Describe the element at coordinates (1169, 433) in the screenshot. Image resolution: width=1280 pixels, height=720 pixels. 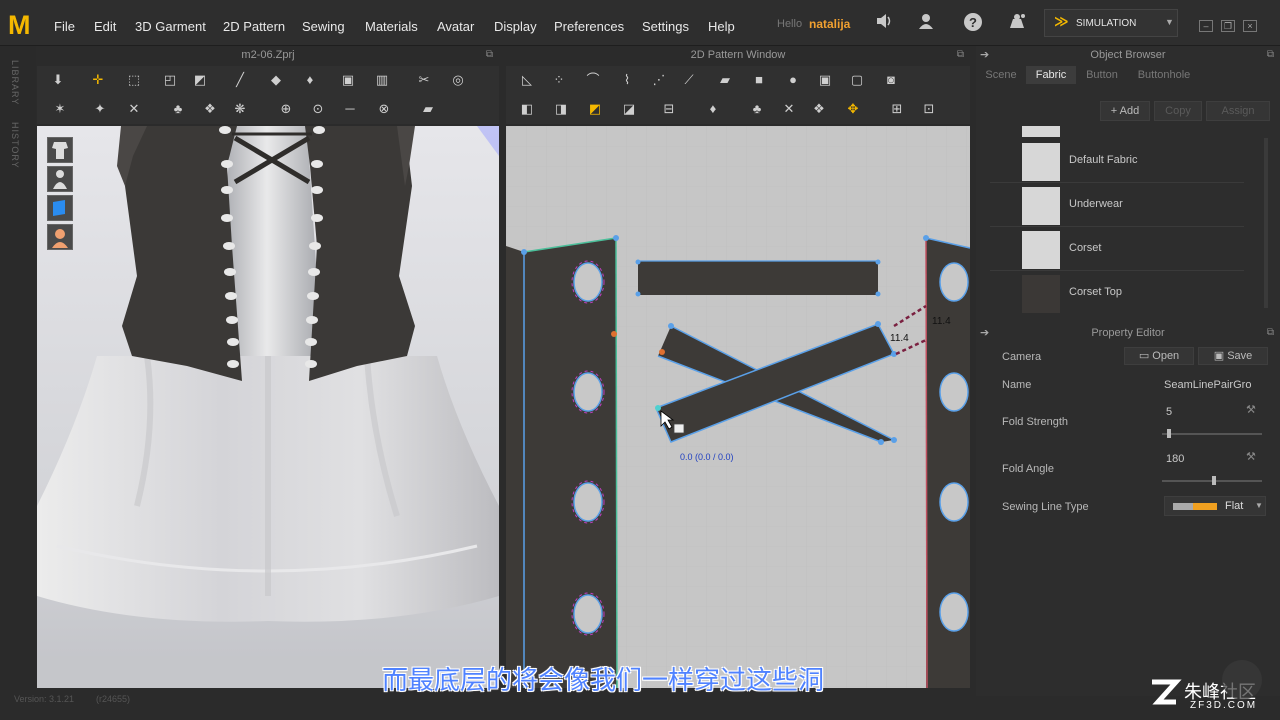
I see `fold-strength-slider-knob` at that location.